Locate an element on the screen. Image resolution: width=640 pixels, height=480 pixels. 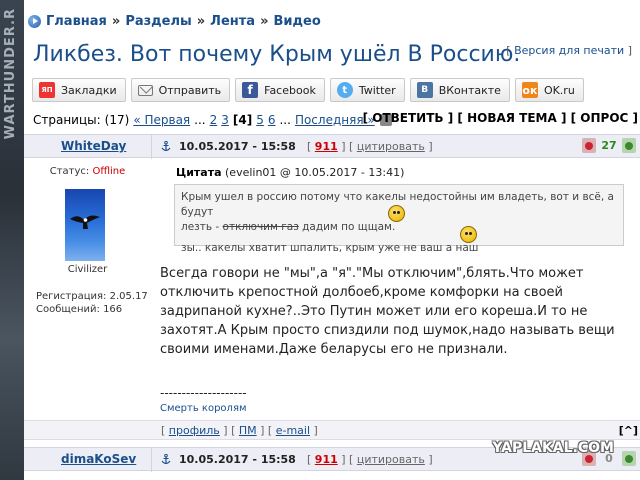
signature: Смерть королям is located at coordinates (203, 408).